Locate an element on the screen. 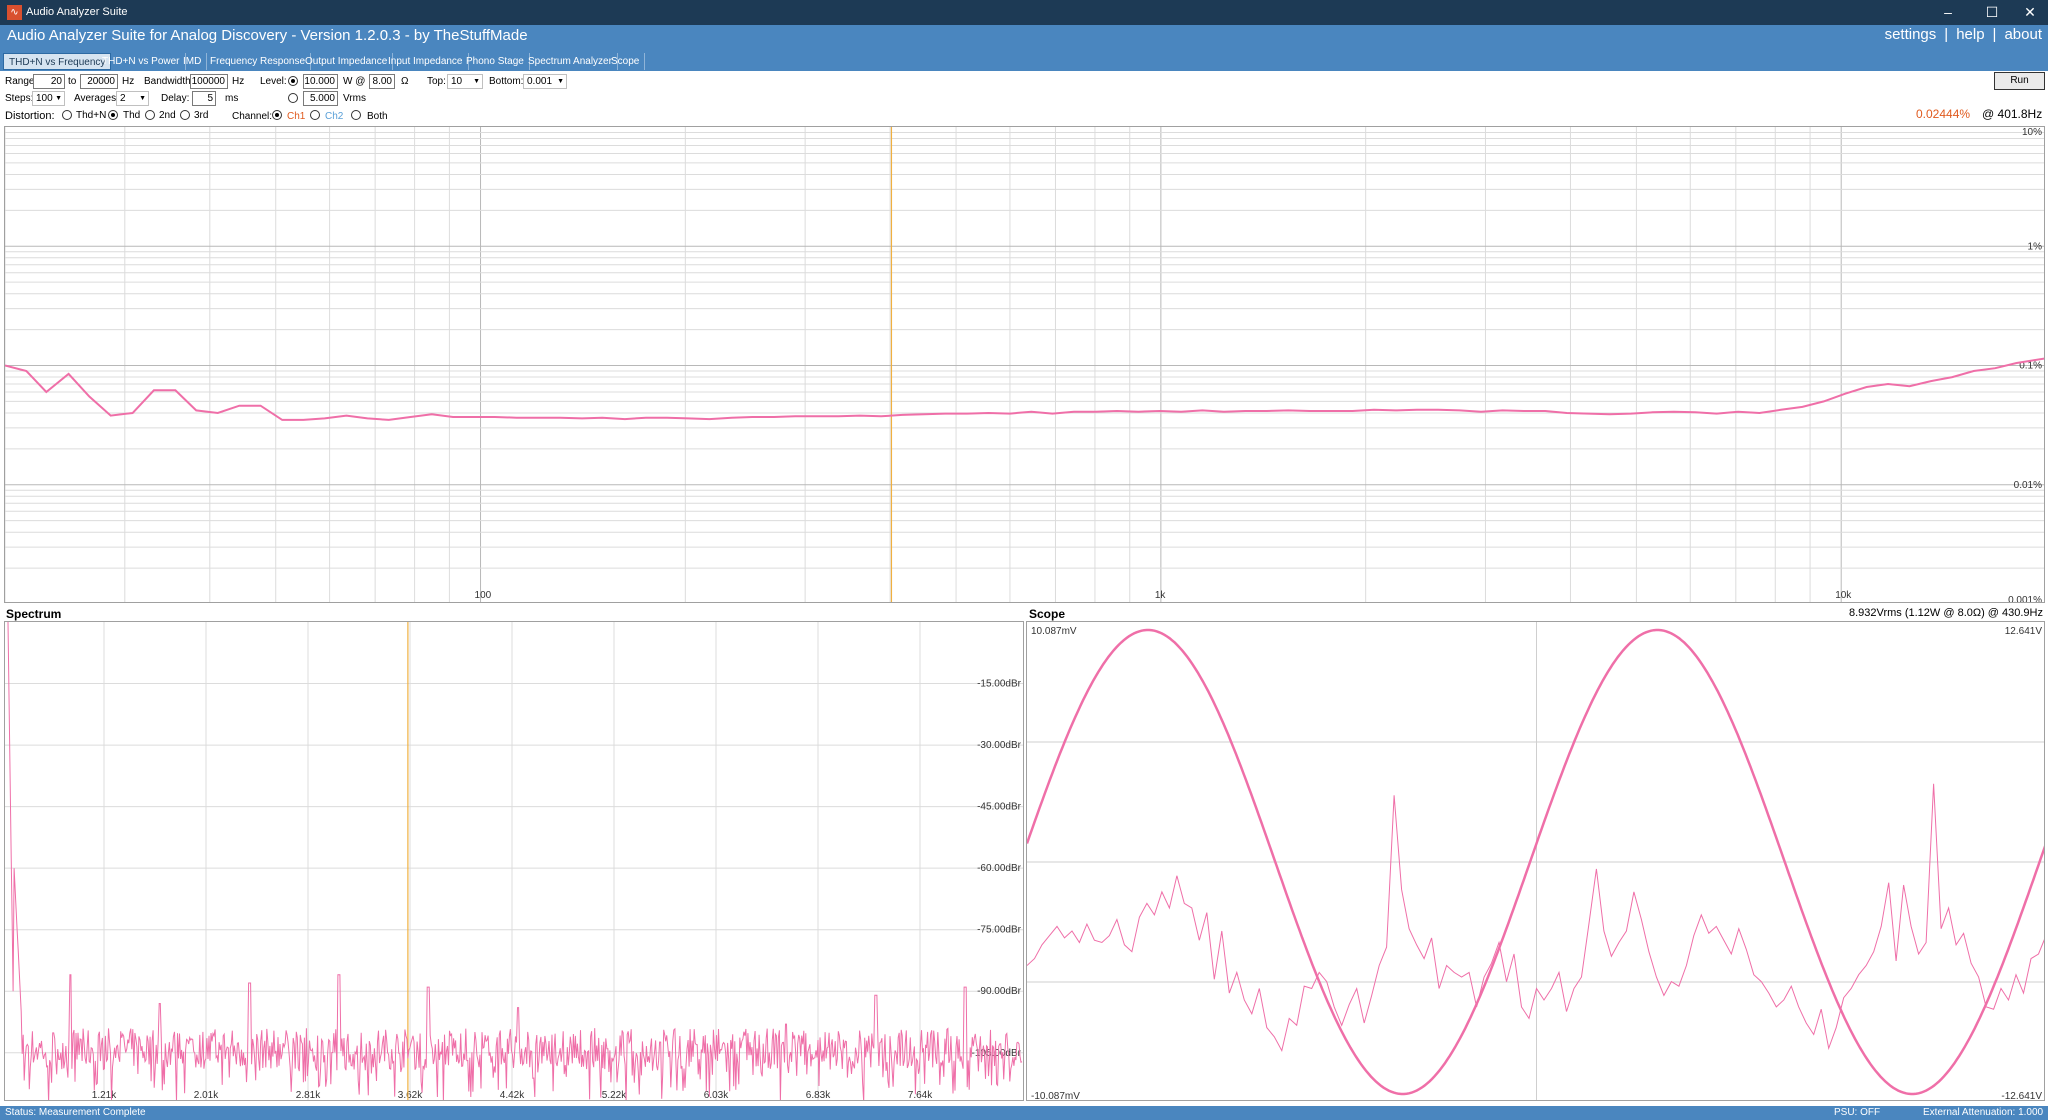  distortion-readout-frequency: @ 401.8Hz is located at coordinates (2012, 114).